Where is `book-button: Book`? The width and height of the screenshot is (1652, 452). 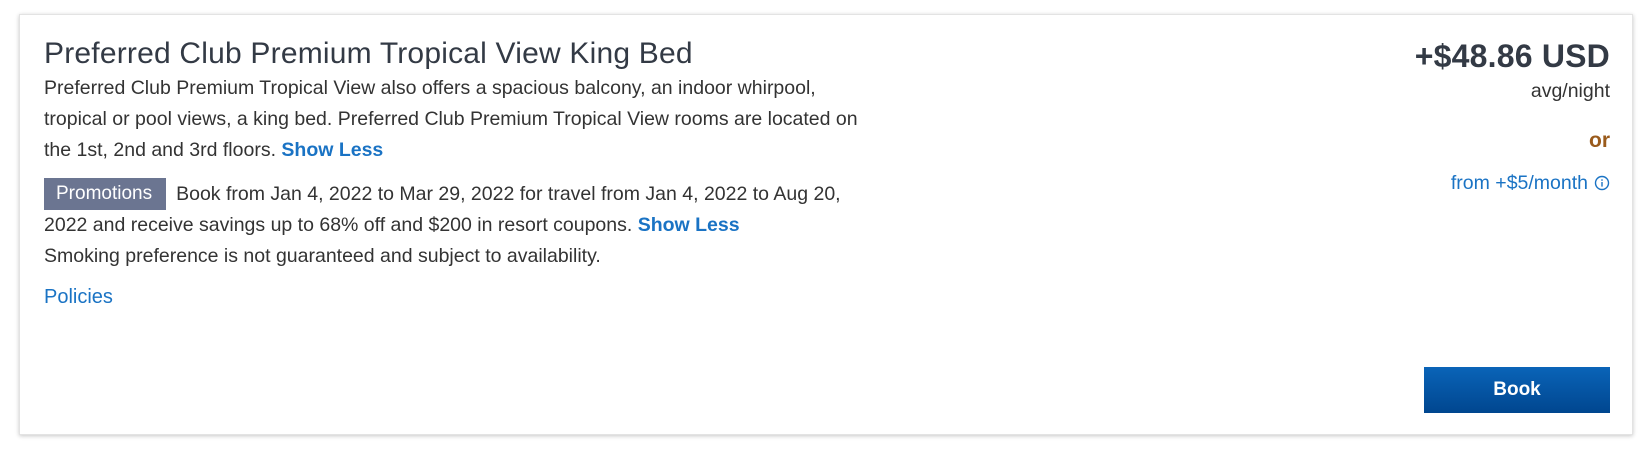
book-button: Book is located at coordinates (1517, 390).